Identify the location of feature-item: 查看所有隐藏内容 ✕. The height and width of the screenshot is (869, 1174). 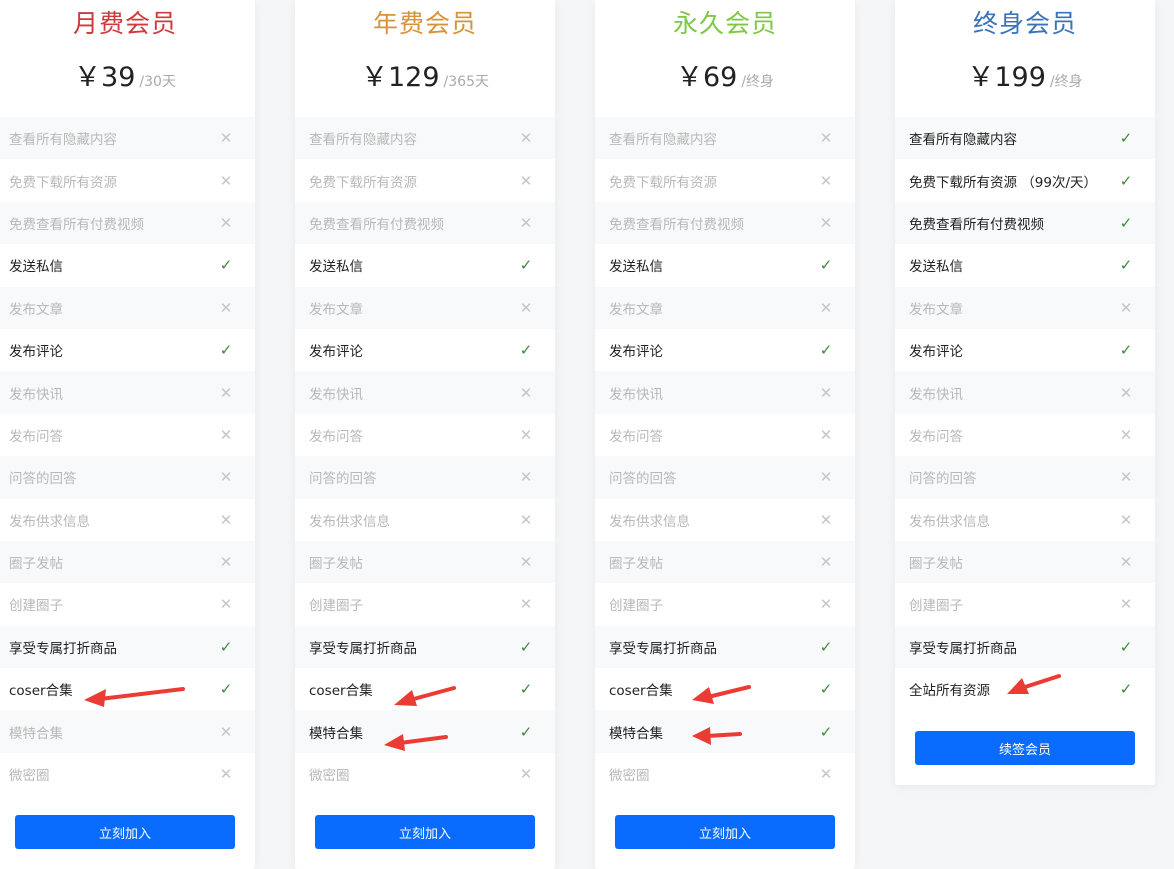
(127, 138).